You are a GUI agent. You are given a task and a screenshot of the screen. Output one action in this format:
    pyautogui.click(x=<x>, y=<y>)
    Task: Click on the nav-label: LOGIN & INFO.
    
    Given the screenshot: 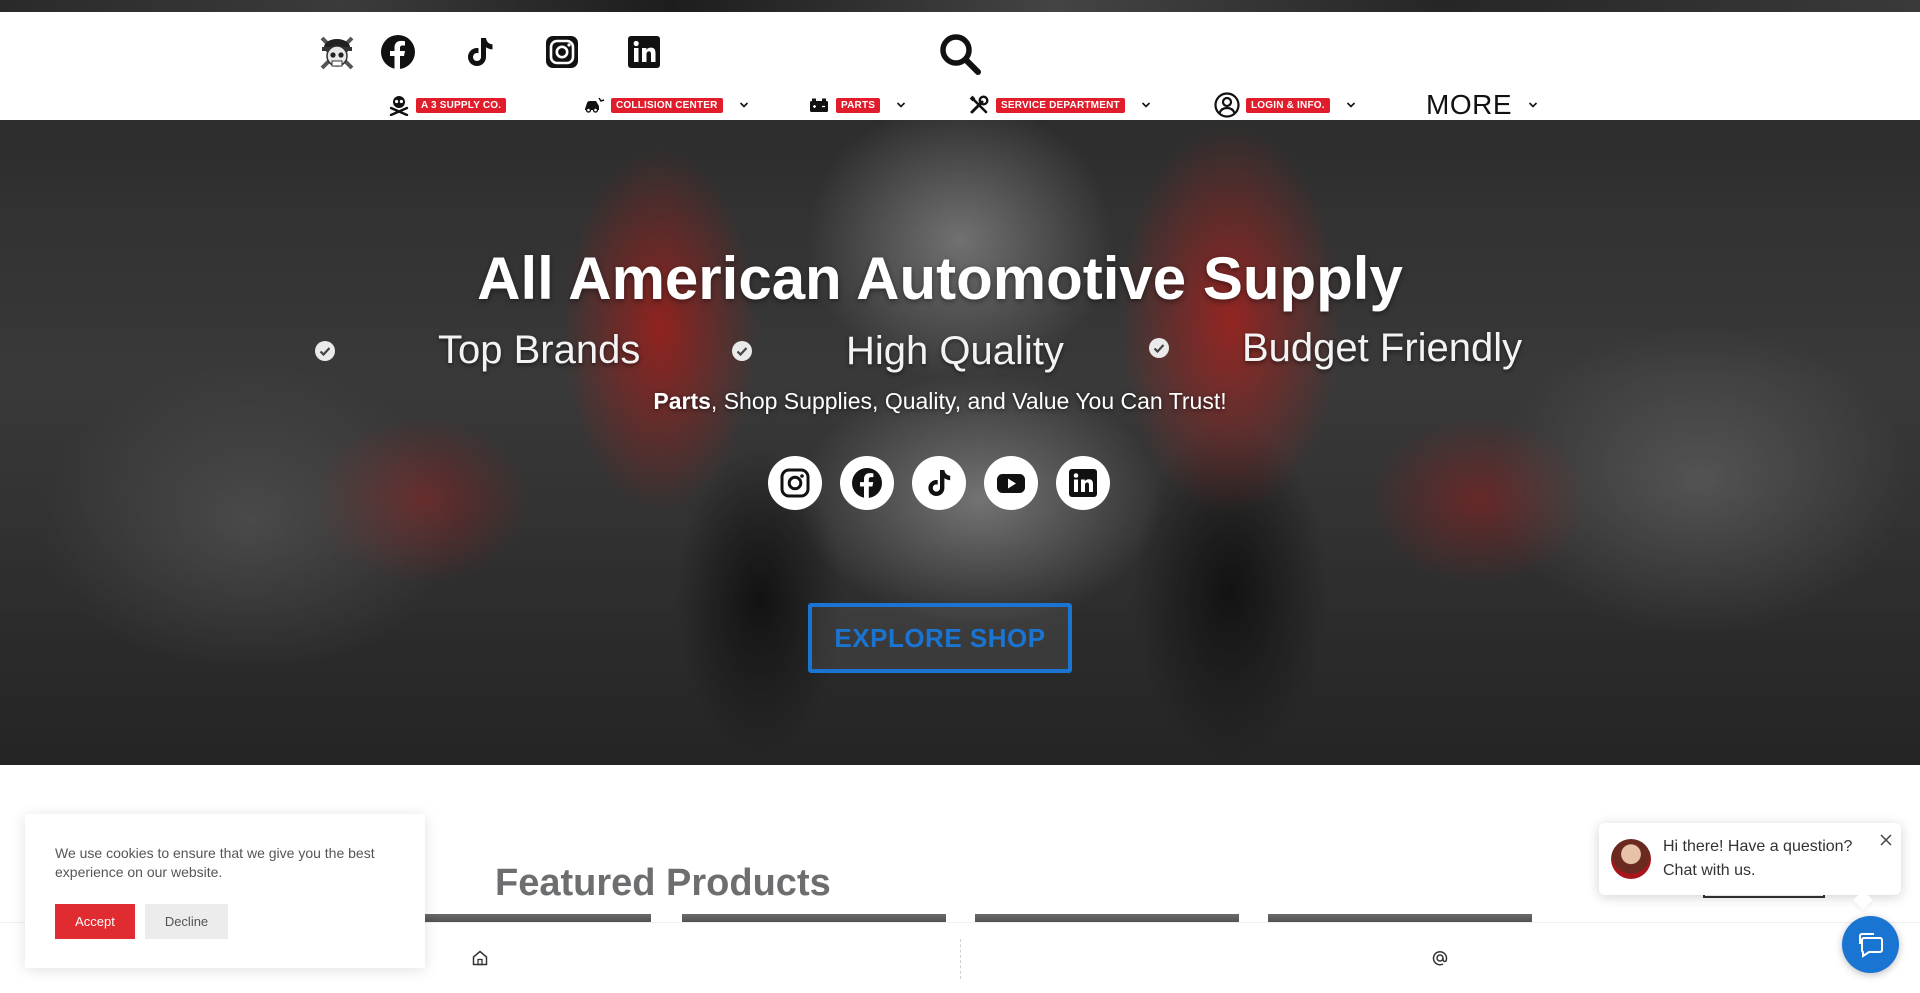 What is the action you would take?
    pyautogui.click(x=1288, y=105)
    